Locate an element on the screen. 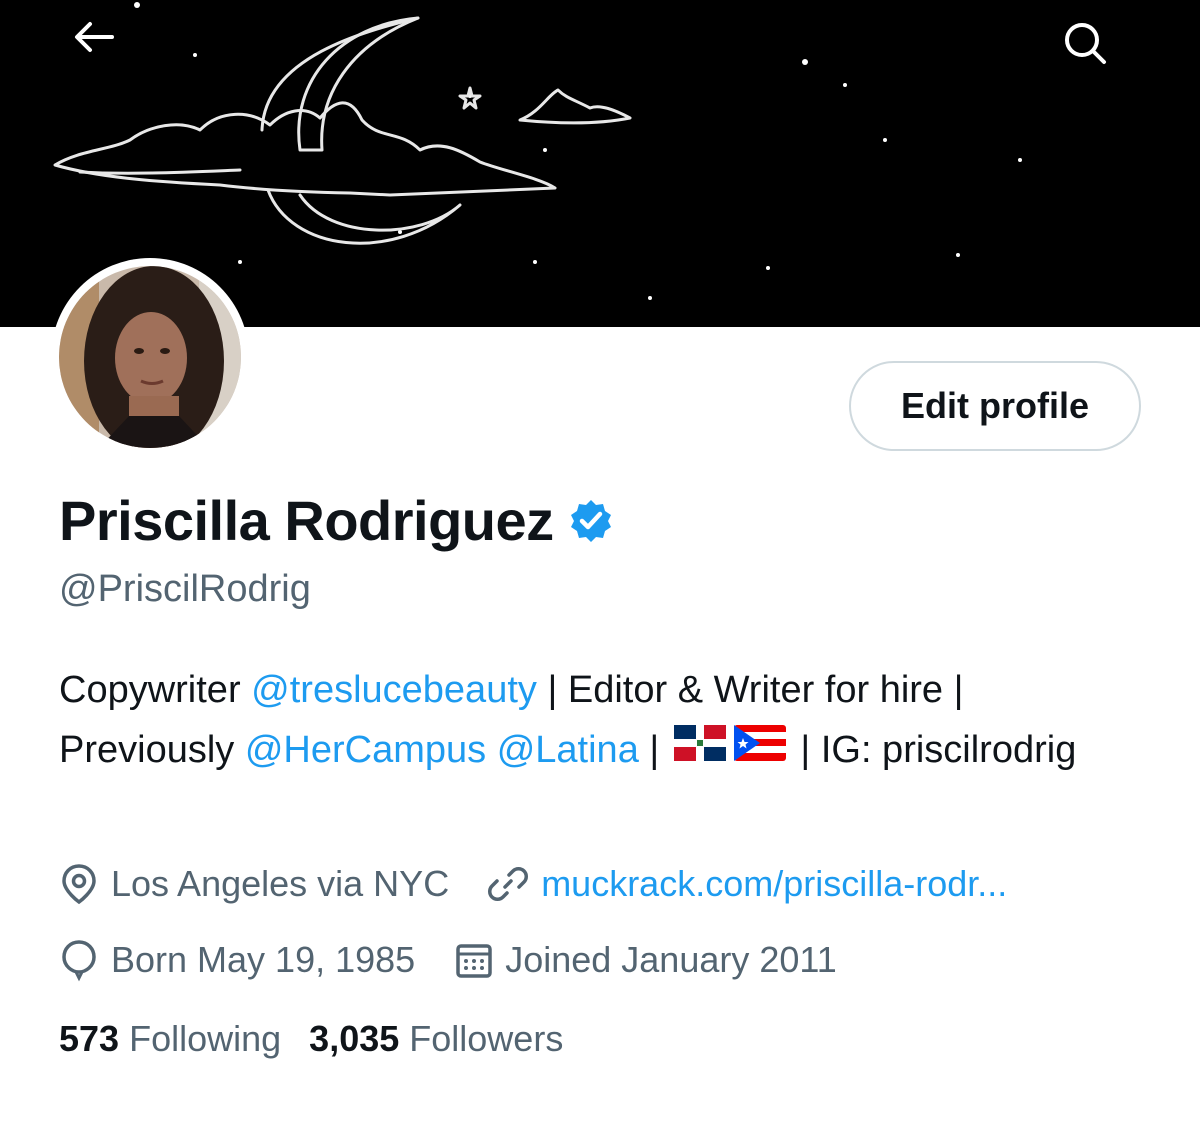  mention-link-treslucebeauty: @treslucebeauty is located at coordinates (394, 690).